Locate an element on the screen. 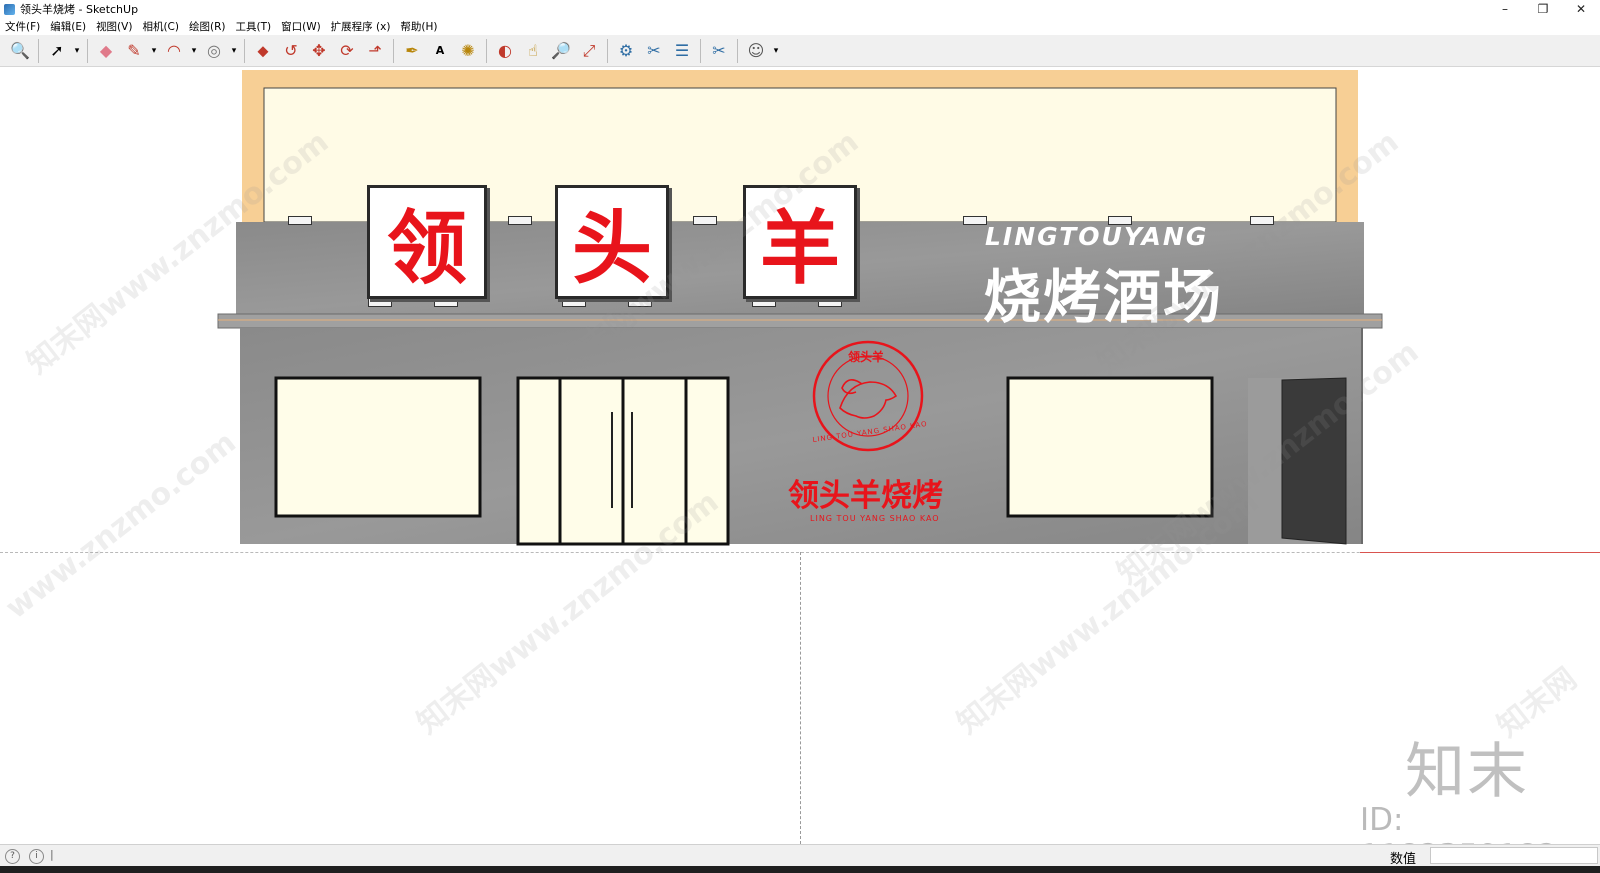 Image resolution: width=1600 pixels, height=873 pixels. window-title: 领头羊烧烤 - SketchUp is located at coordinates (79, 9).